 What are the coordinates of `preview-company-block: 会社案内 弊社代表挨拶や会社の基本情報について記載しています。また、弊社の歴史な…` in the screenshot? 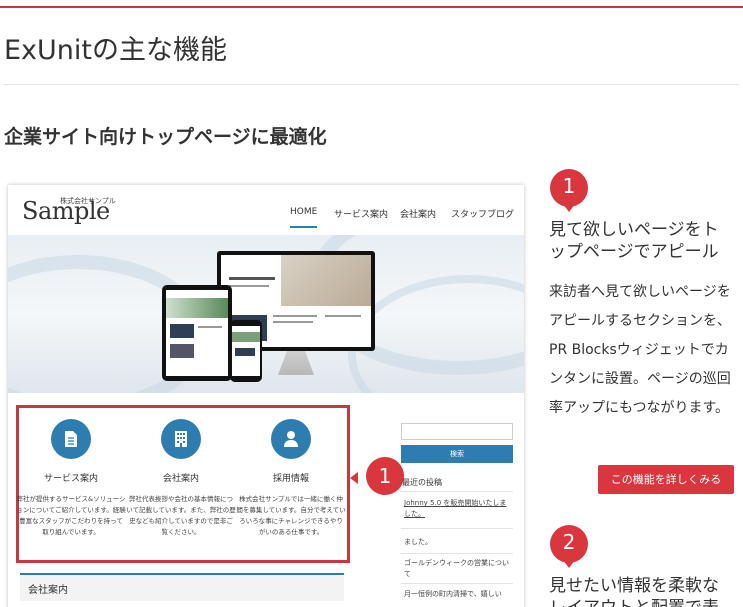 It's located at (181, 478).